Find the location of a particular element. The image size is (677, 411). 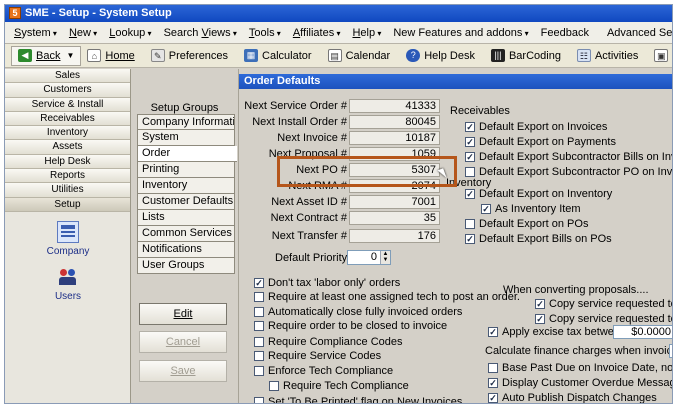

menu-item: Lookup ▾ is located at coordinates (130, 33).